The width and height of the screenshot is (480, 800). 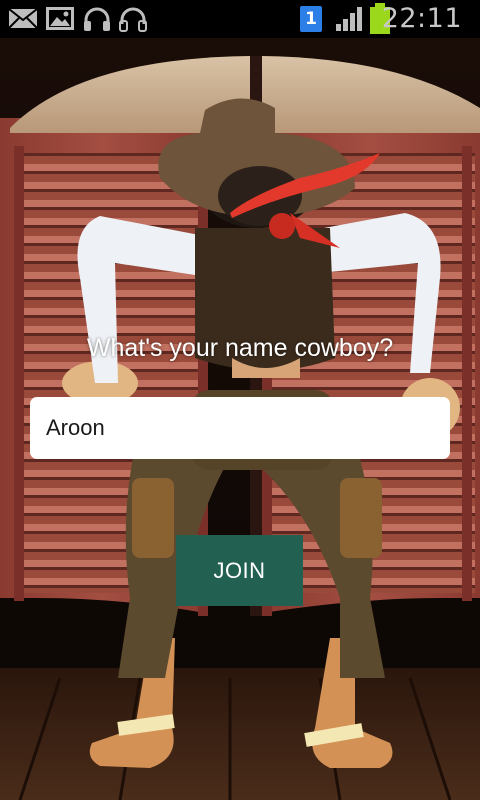 I want to click on name-prompt: What's your name cowboy?, so click(x=240, y=348).